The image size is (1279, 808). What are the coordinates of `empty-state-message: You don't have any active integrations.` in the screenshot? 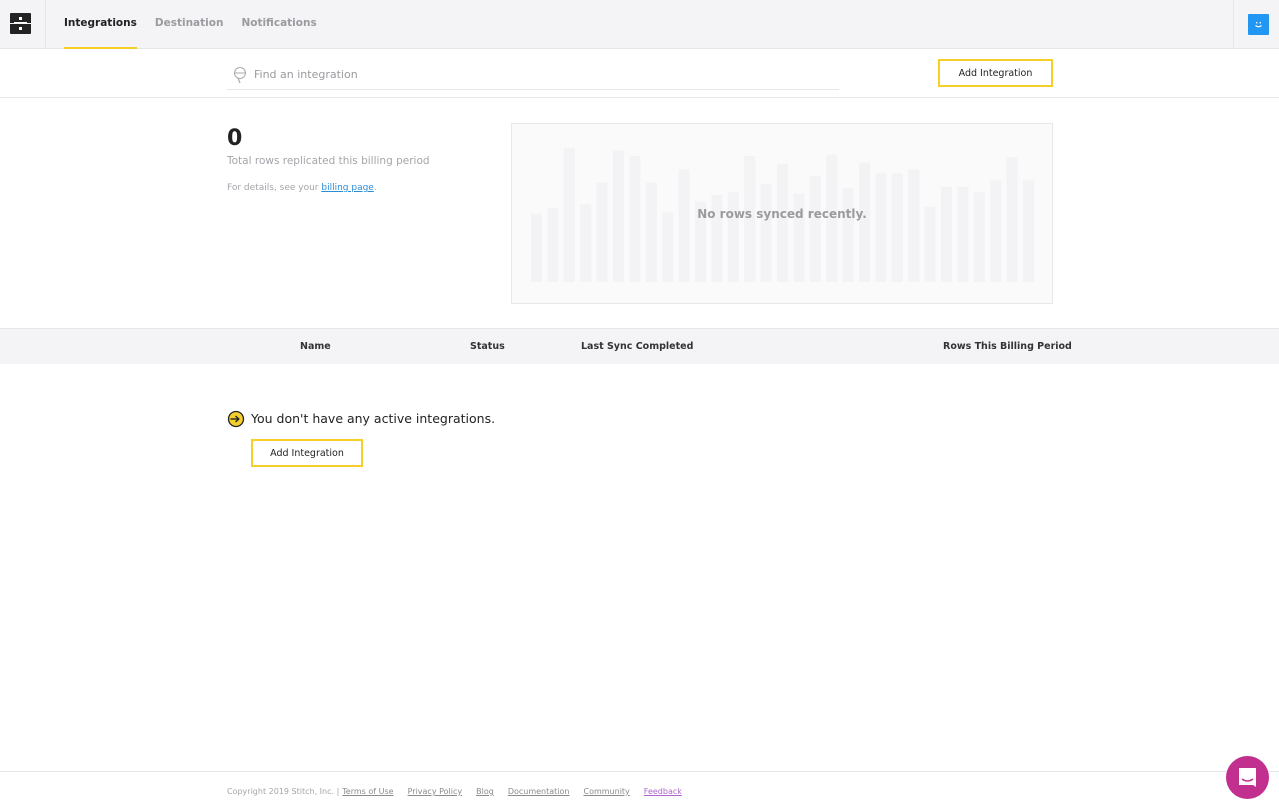 It's located at (373, 418).